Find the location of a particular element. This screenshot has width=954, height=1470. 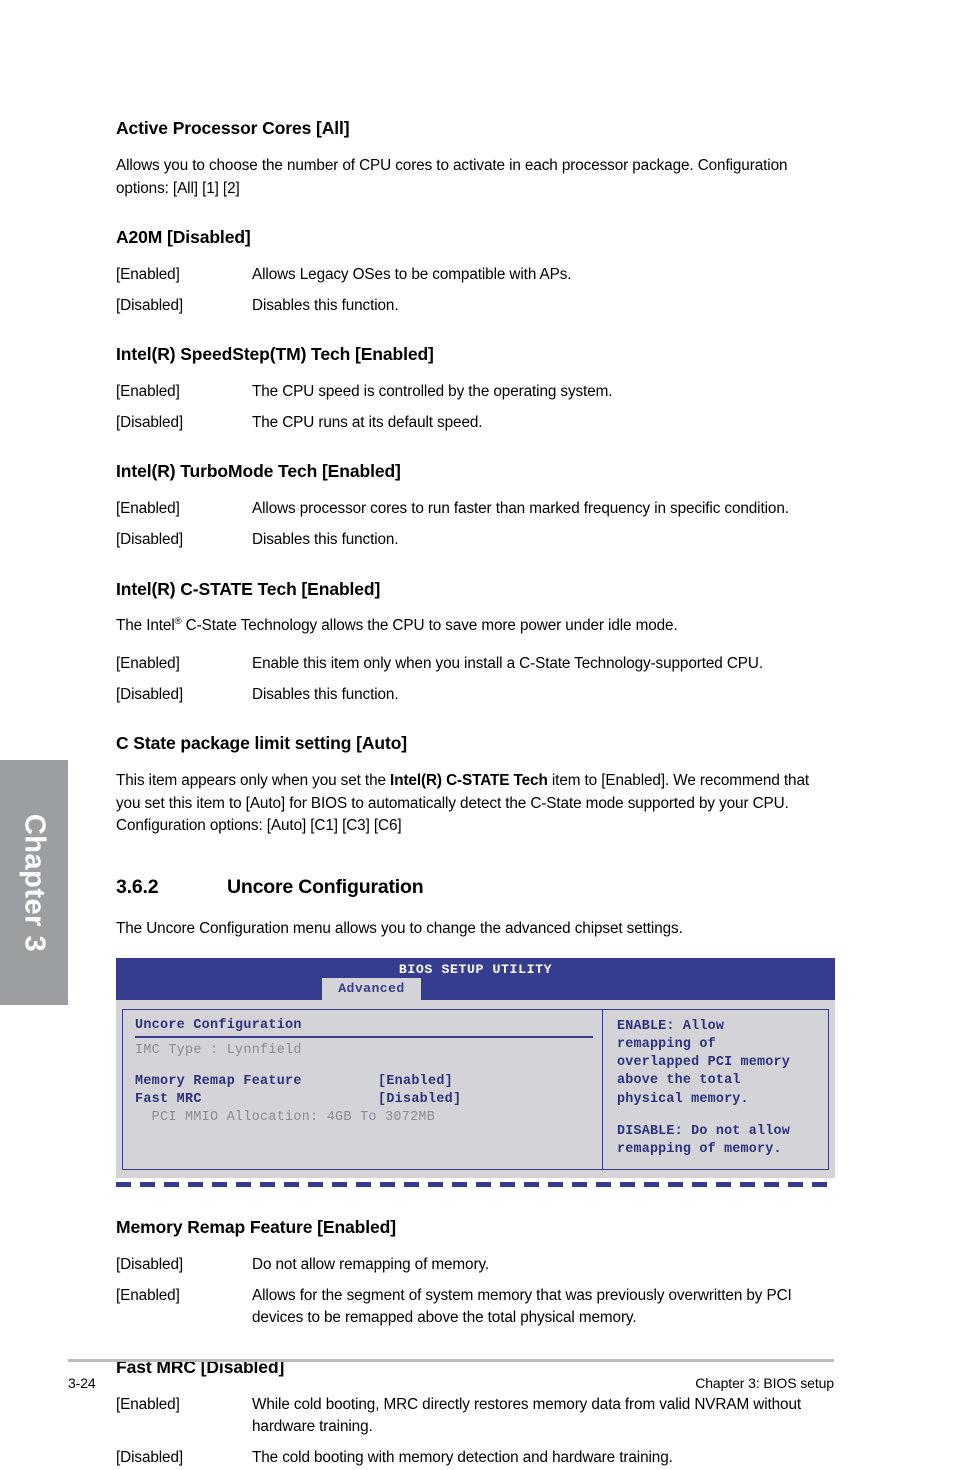

heading-memory-remap-feature: Memory Remap Feature [Enabled] is located at coordinates (256, 1227).